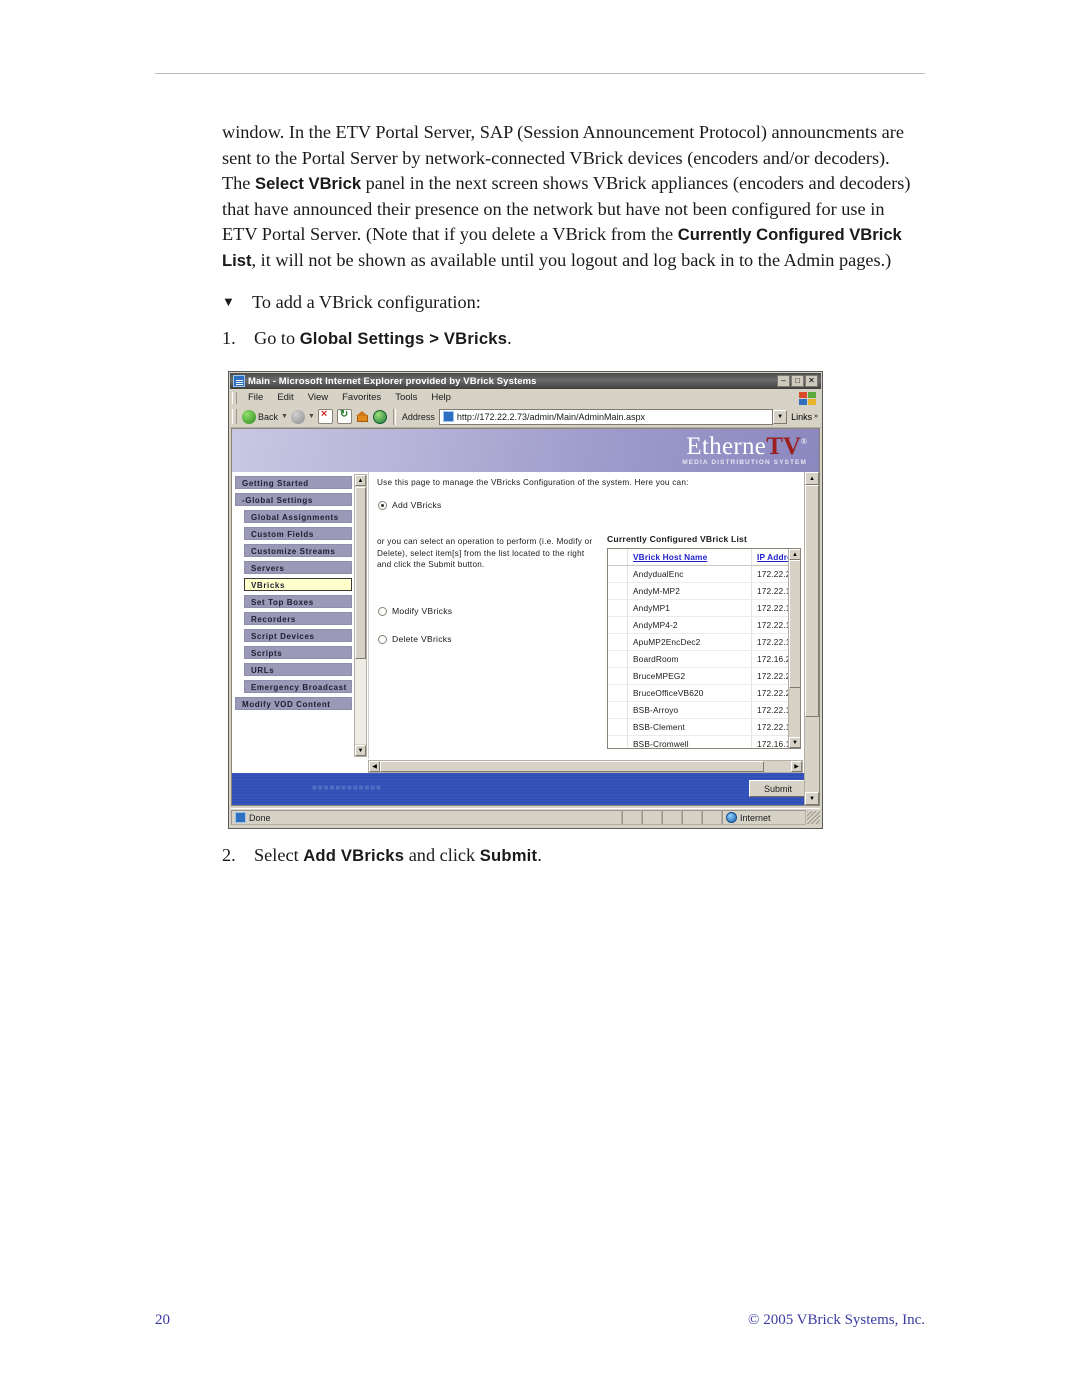  Describe the element at coordinates (406, 397) in the screenshot. I see `menu-item-tools: Tools` at that location.